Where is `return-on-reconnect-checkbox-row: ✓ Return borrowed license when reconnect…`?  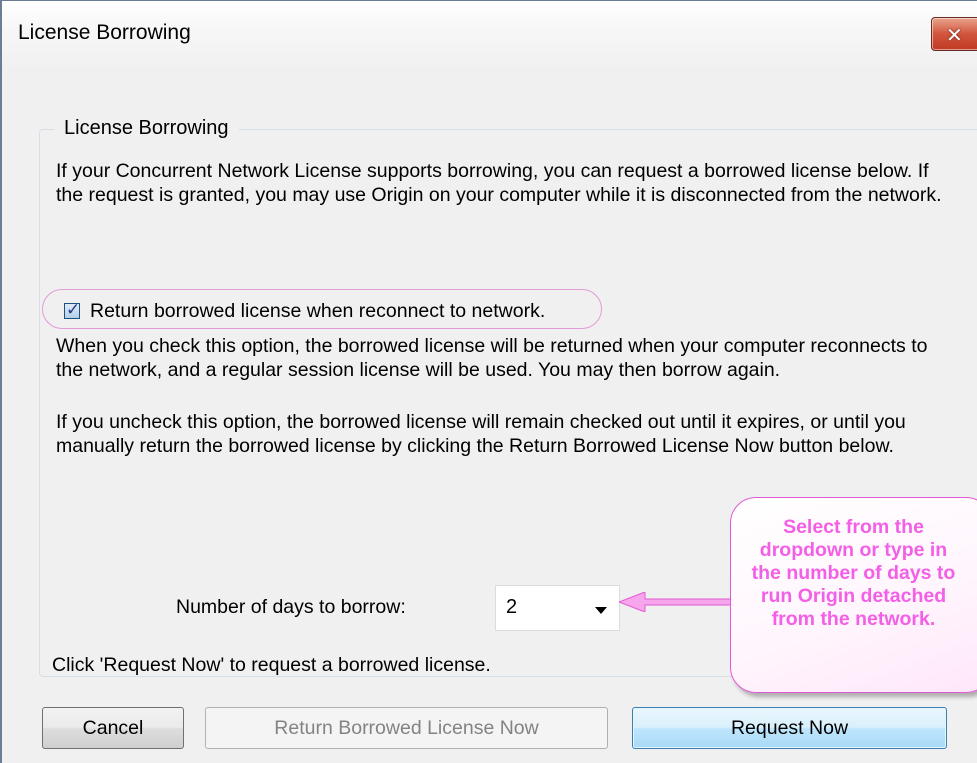 return-on-reconnect-checkbox-row: ✓ Return borrowed license when reconnect… is located at coordinates (304, 311).